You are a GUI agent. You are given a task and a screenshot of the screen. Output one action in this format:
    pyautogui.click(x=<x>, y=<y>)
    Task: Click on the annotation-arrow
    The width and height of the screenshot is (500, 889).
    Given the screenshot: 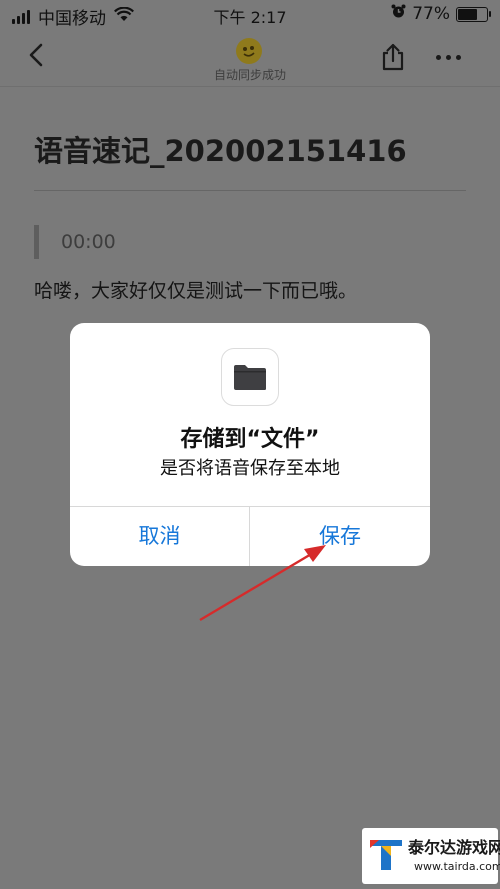 What is the action you would take?
    pyautogui.click(x=262, y=583)
    